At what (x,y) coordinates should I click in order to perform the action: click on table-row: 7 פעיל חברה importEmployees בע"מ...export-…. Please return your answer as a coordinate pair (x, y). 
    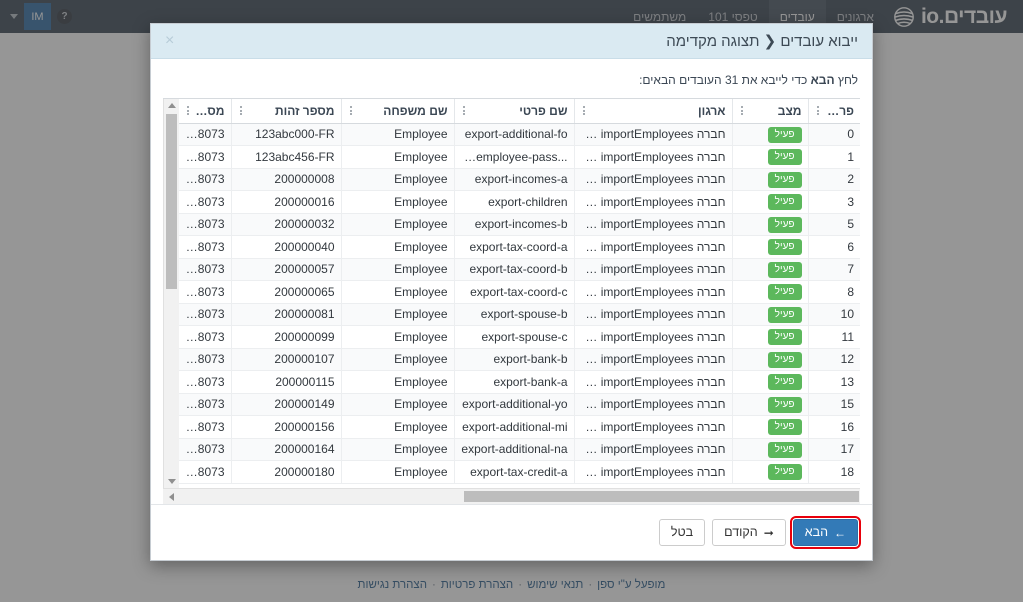
    Looking at the image, I should click on (519, 269).